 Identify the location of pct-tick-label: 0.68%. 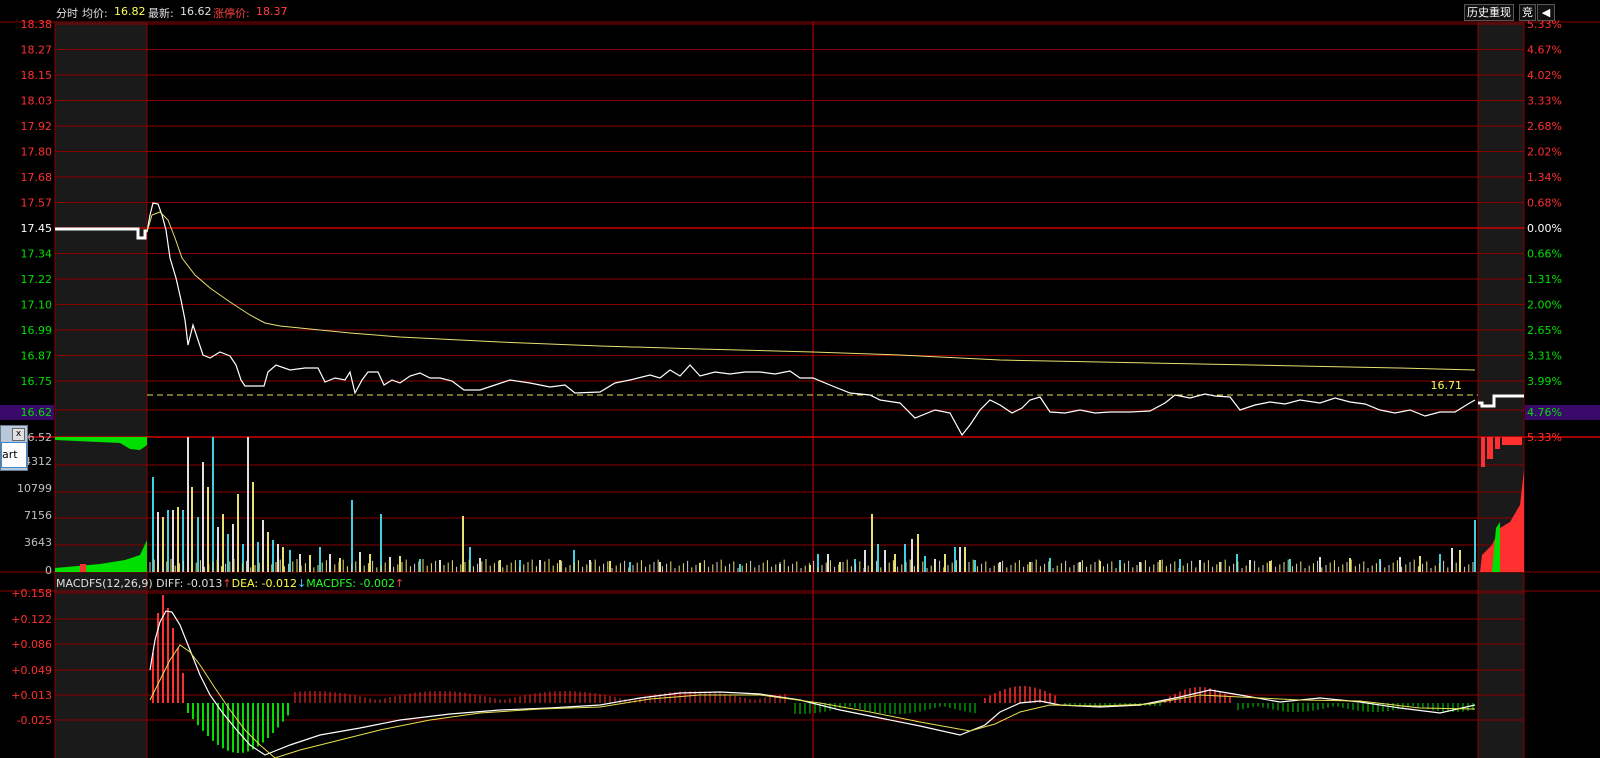
(1544, 203).